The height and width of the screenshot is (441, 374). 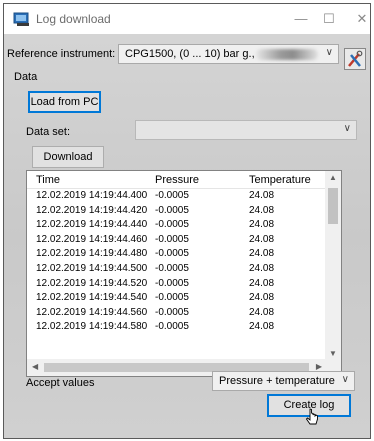 I want to click on app-icon, so click(x=21, y=19).